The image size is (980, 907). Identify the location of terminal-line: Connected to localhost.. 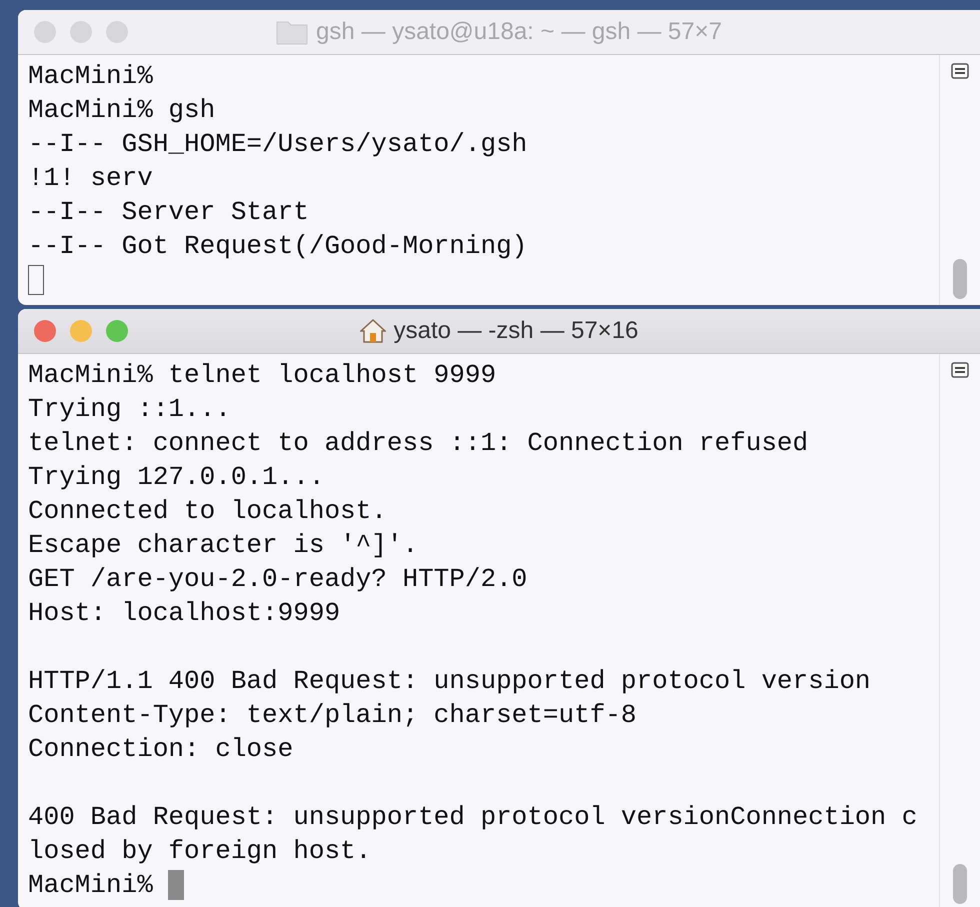
(207, 511).